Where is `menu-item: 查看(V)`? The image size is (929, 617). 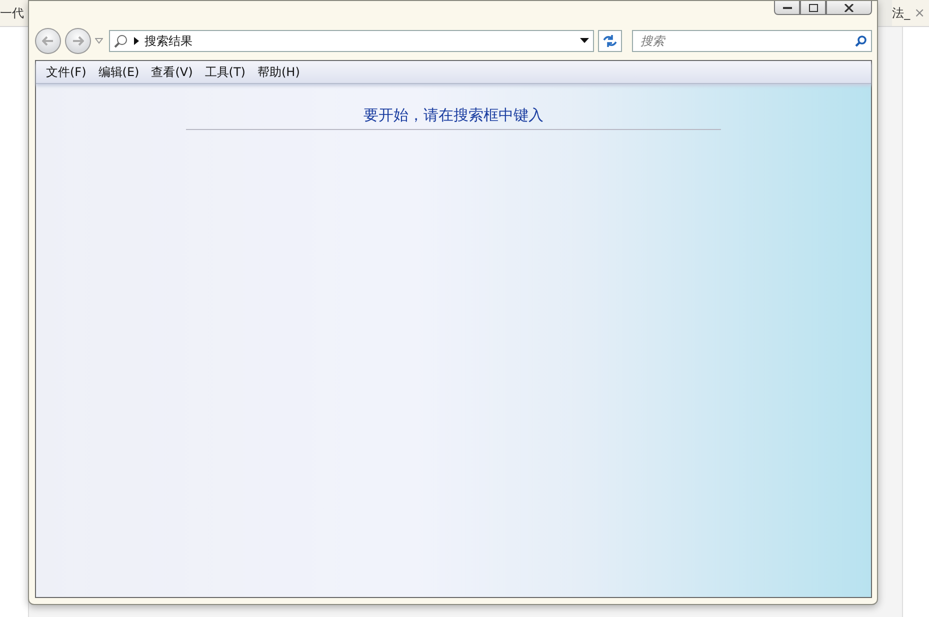
menu-item: 查看(V) is located at coordinates (172, 72).